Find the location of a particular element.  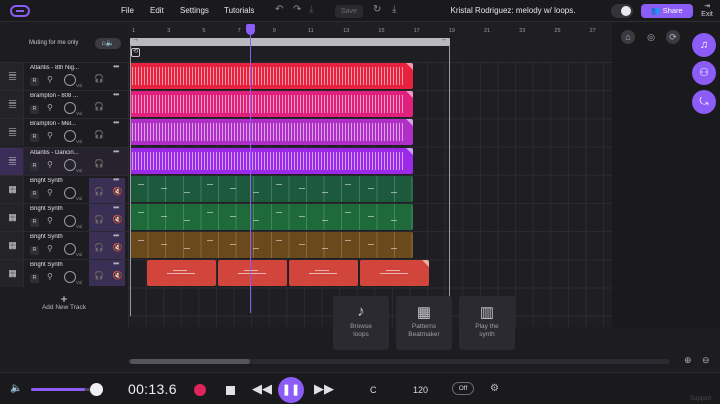

download-icon: ⤓ is located at coordinates (394, 9).